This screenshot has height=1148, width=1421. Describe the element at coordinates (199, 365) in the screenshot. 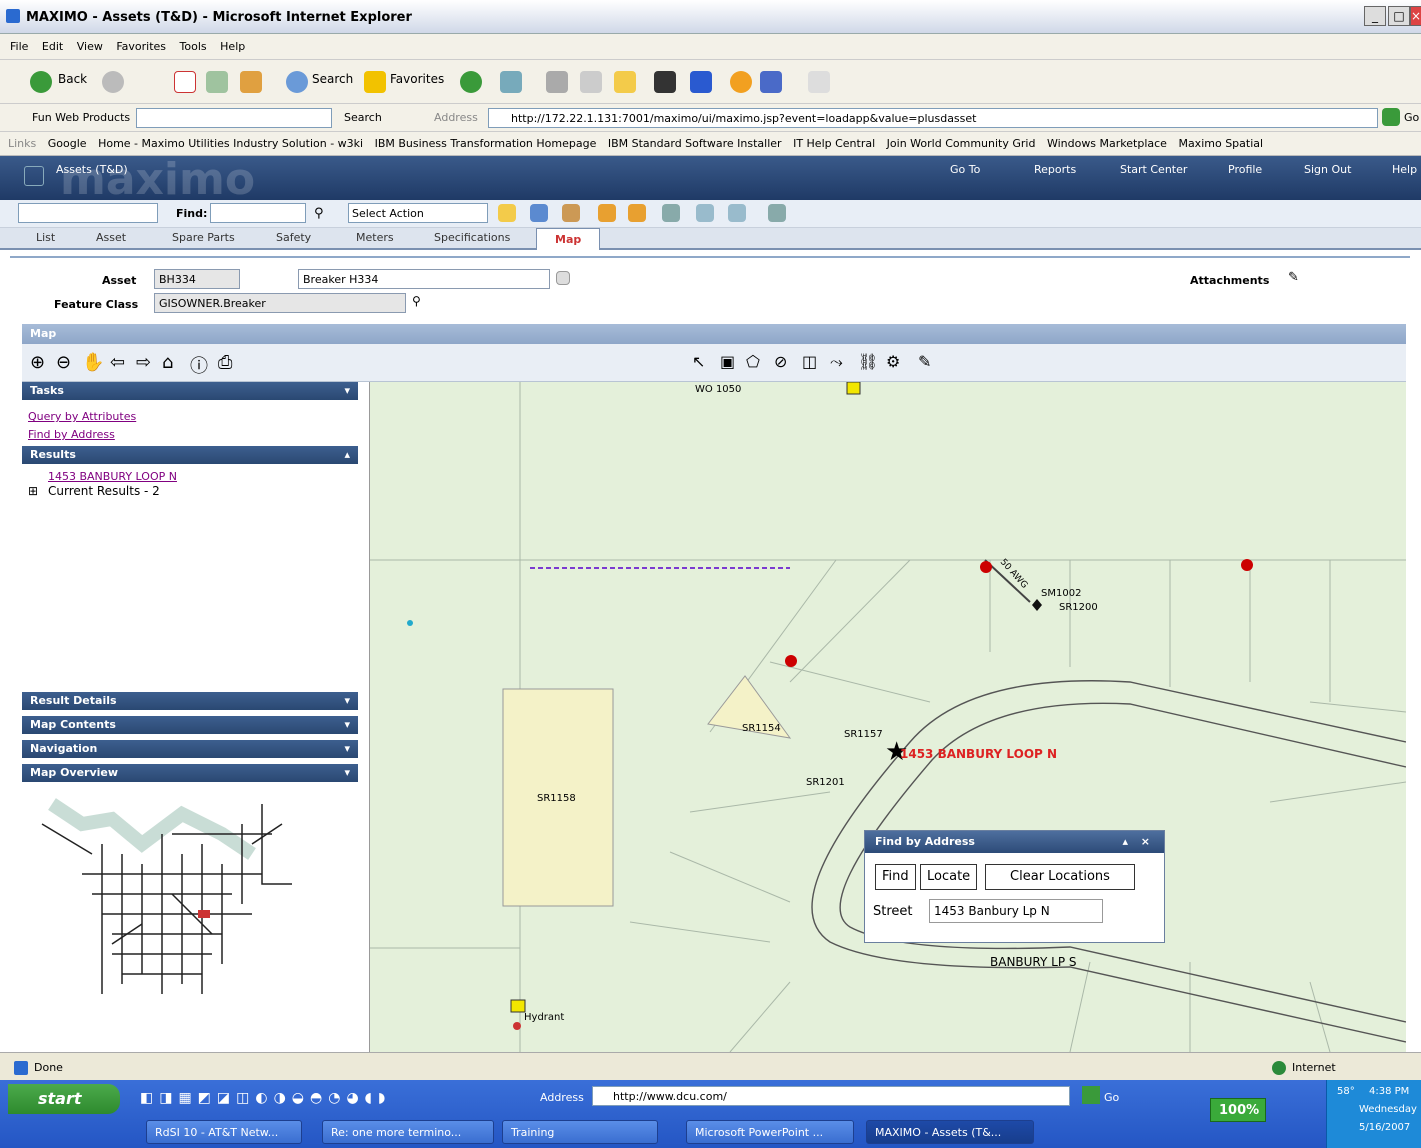

I see `identify-icon: ⓘ` at that location.